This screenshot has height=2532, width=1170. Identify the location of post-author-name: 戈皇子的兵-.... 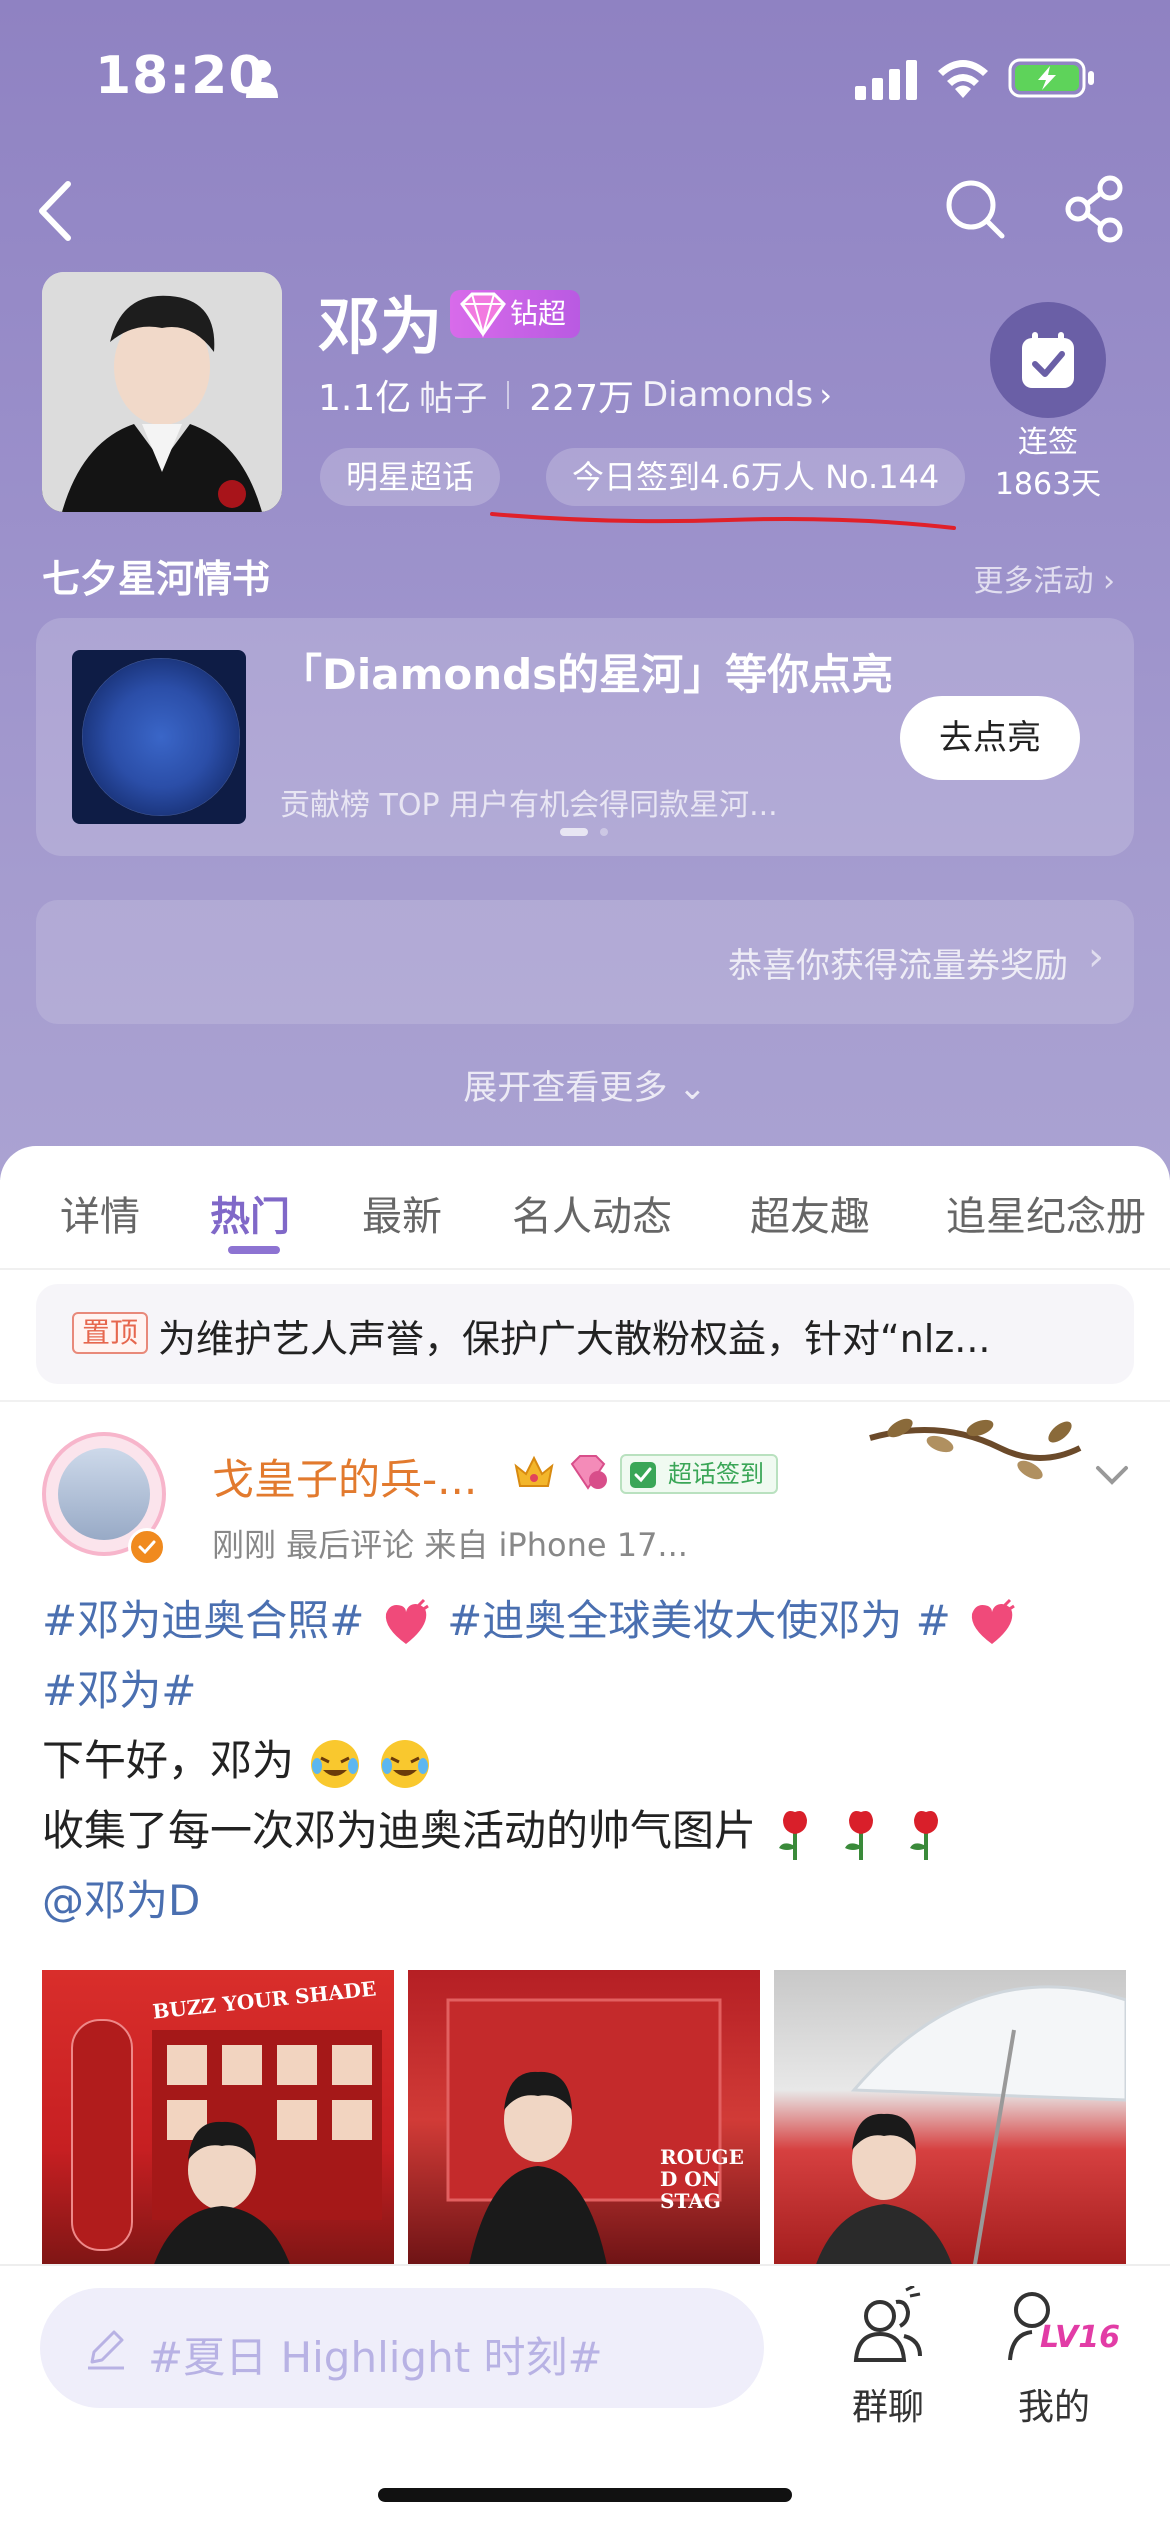
(344, 1476).